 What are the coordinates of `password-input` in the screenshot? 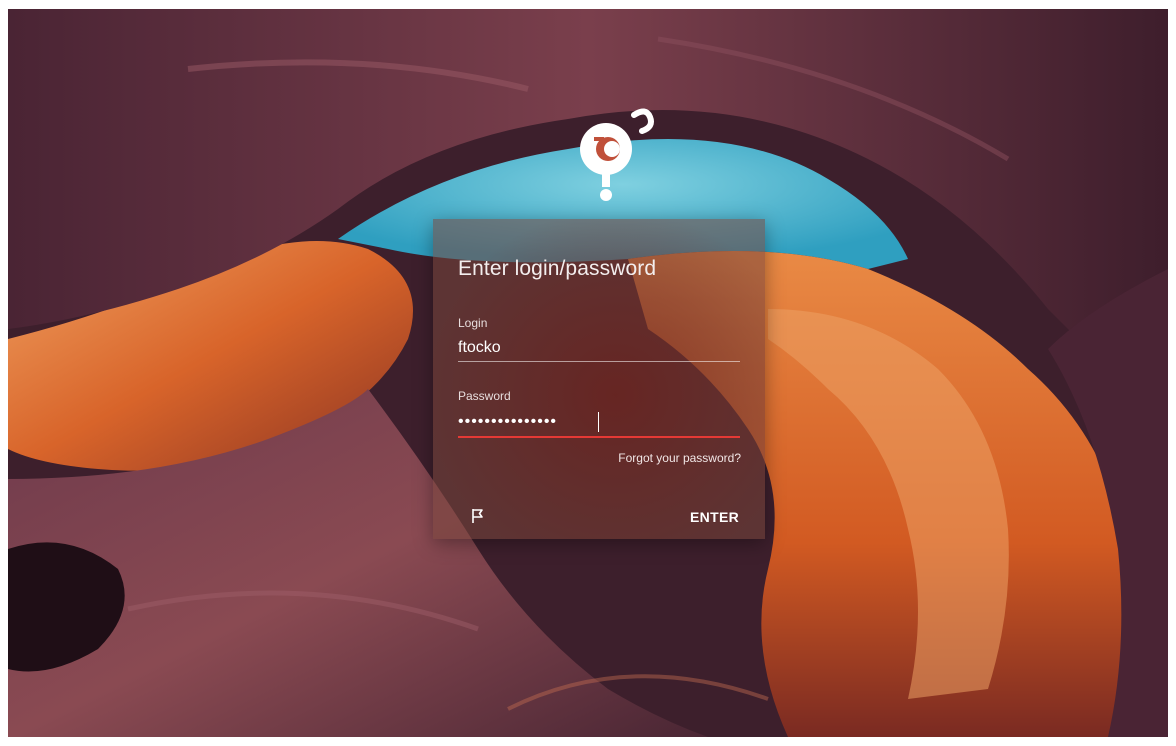 It's located at (599, 422).